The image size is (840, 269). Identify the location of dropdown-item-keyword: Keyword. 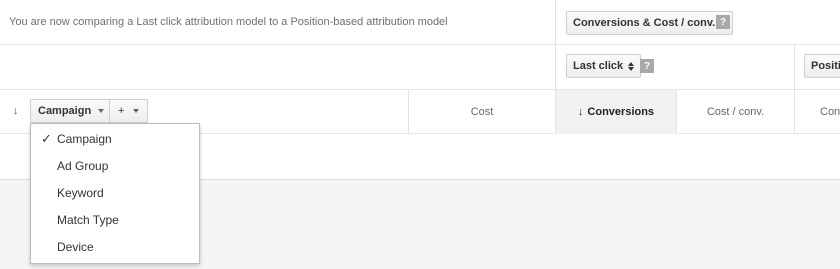
(115, 192).